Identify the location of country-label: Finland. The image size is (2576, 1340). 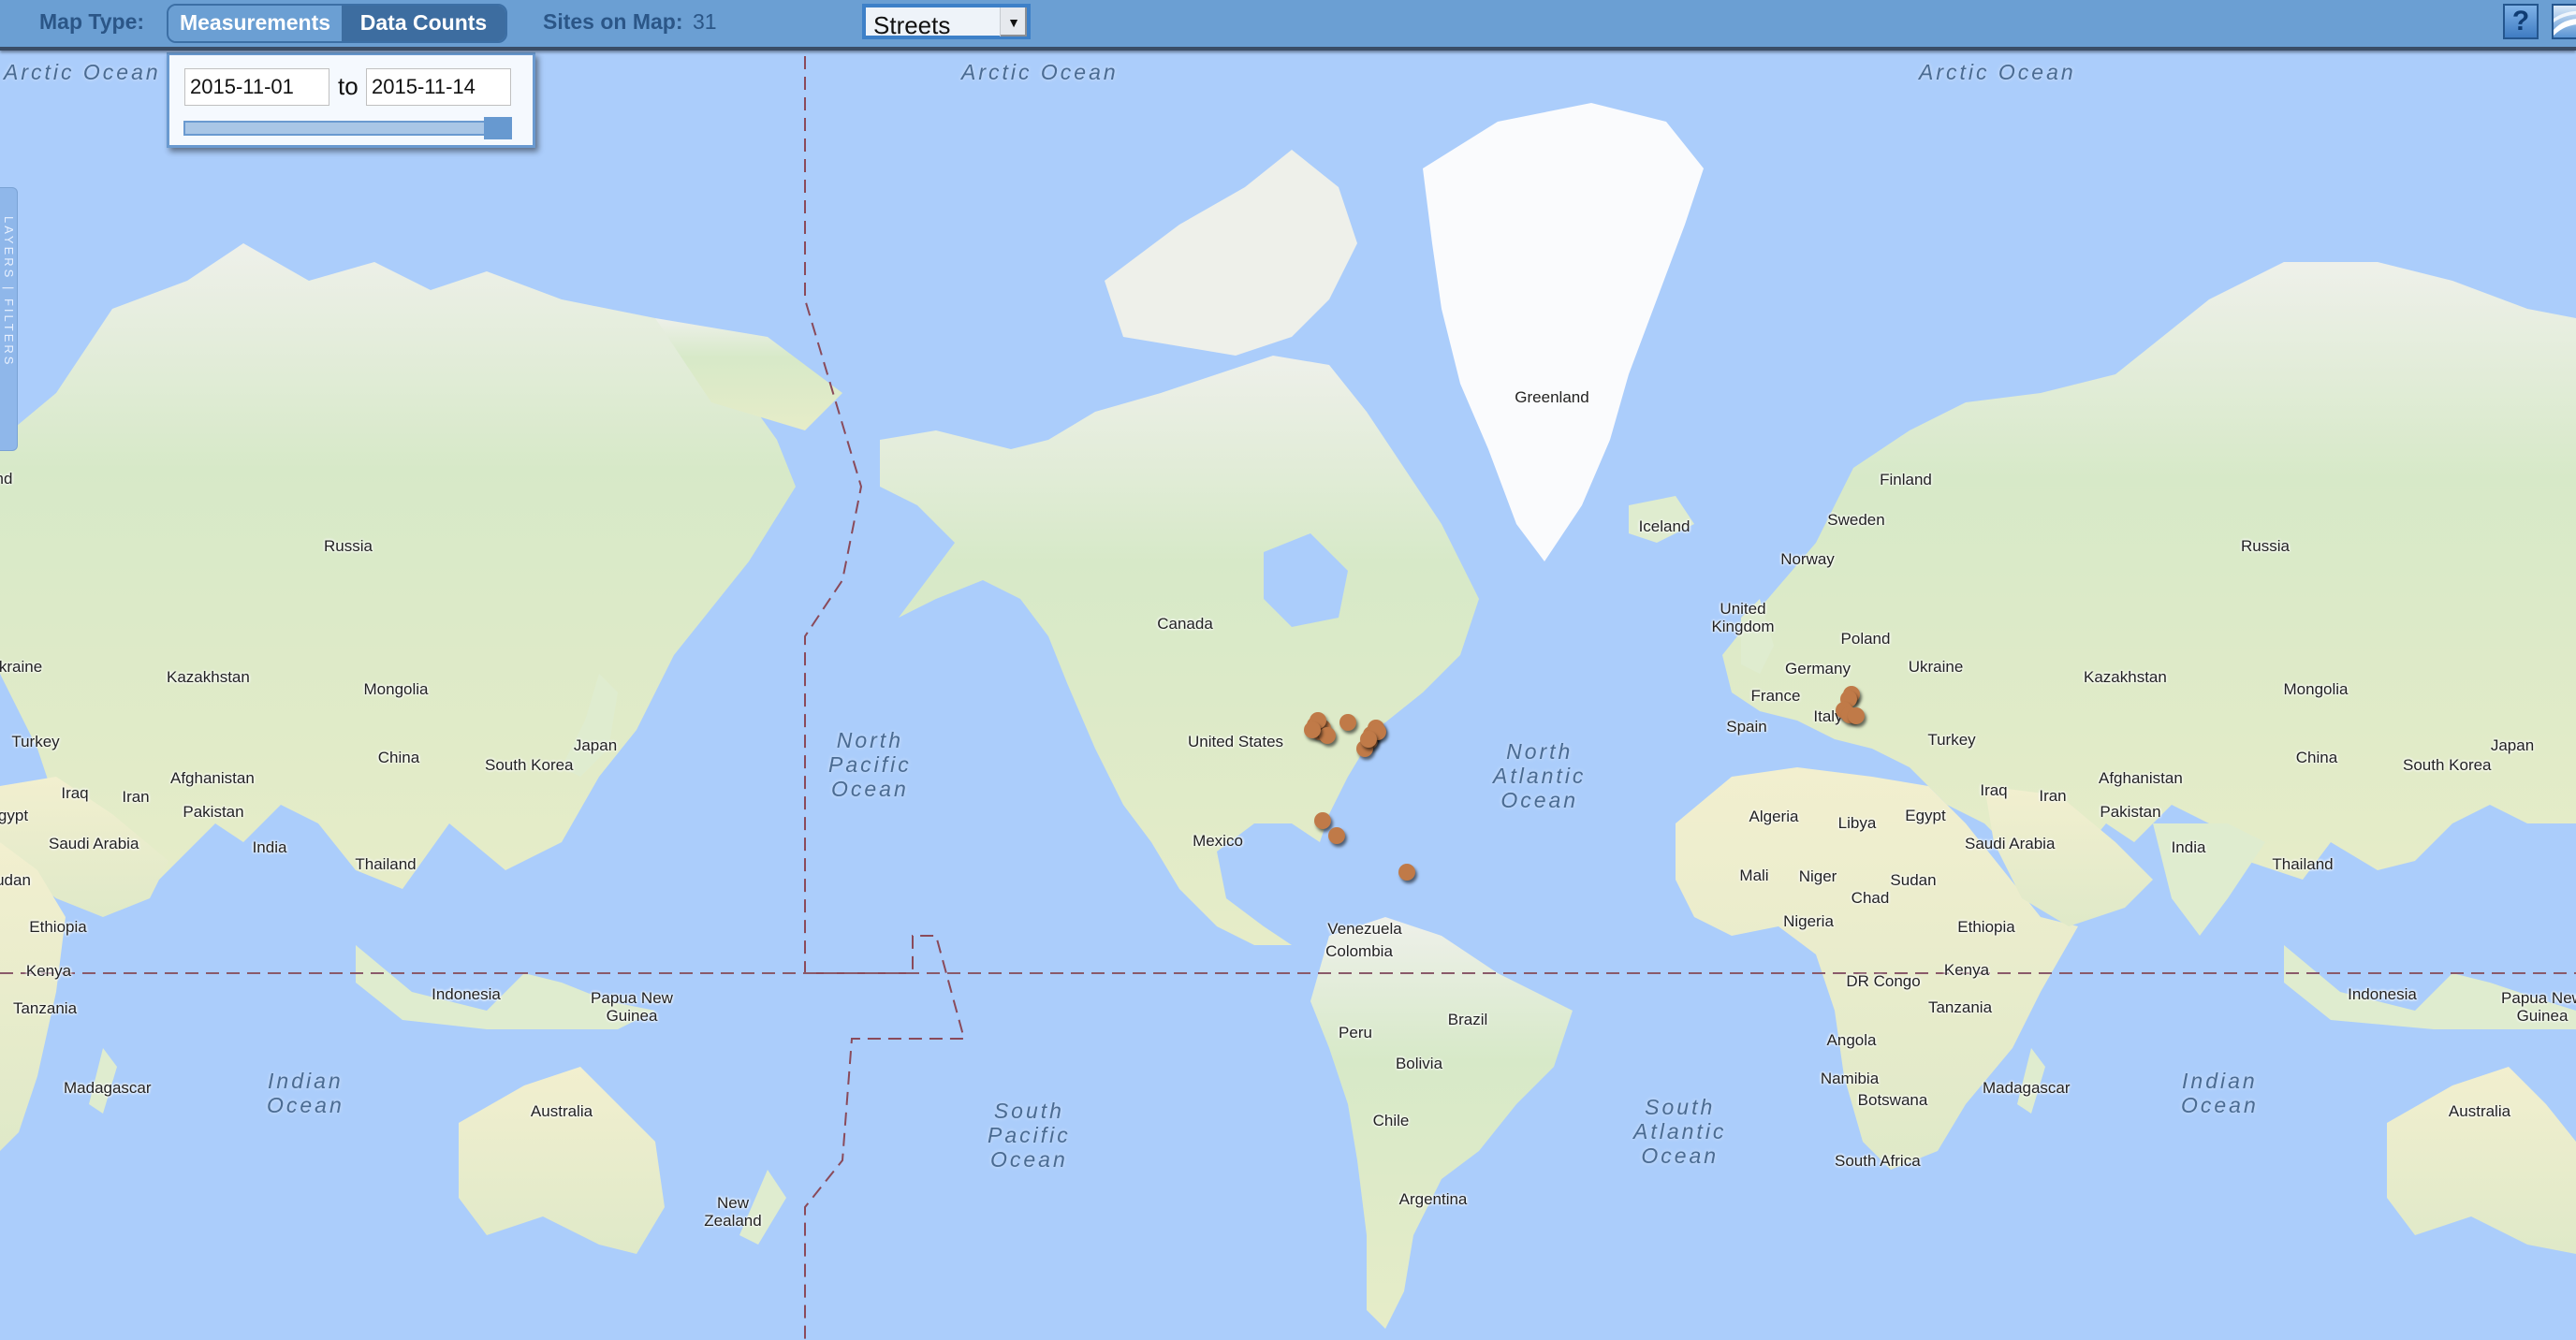
(1906, 479).